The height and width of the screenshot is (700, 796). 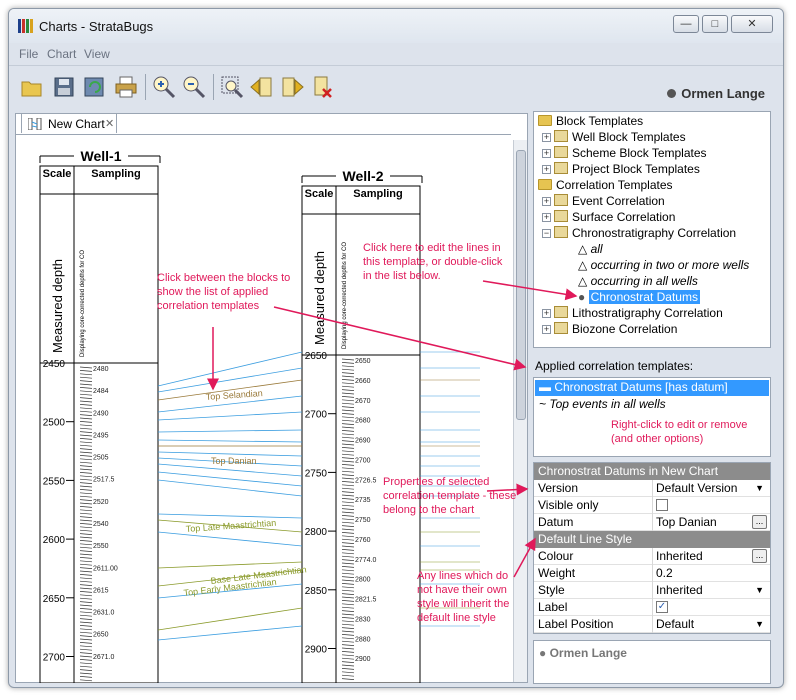 What do you see at coordinates (608, 218) in the screenshot?
I see `tree-item-surface-correlation: + Surface Correlation` at bounding box center [608, 218].